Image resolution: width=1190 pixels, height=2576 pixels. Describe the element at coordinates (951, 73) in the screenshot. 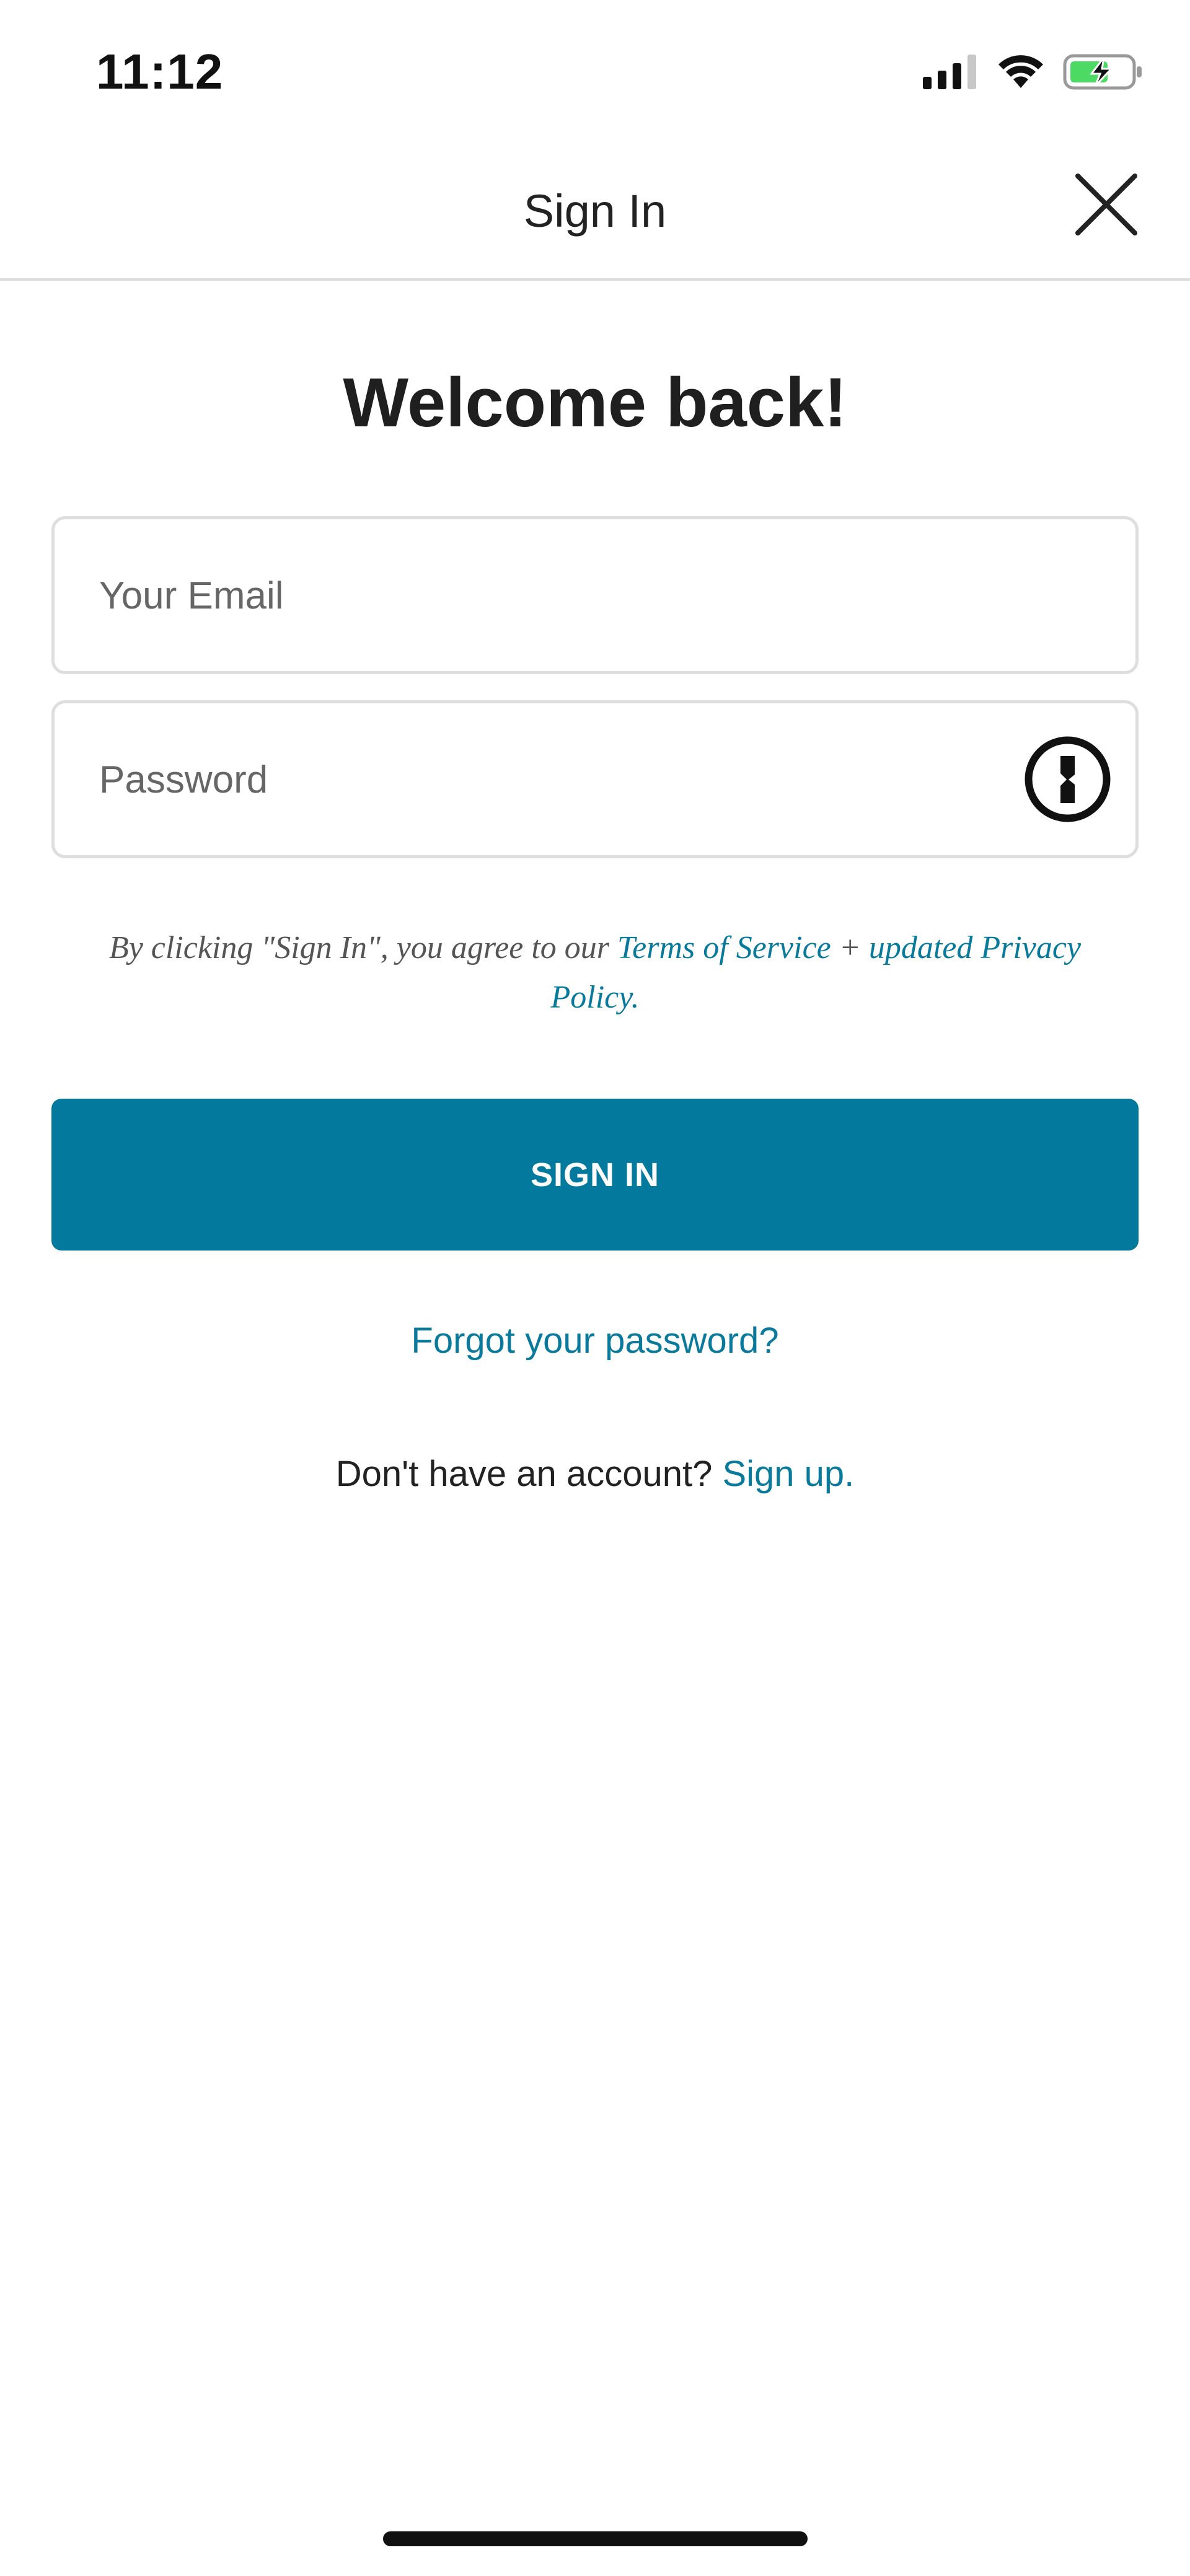

I see `signal-icon` at that location.